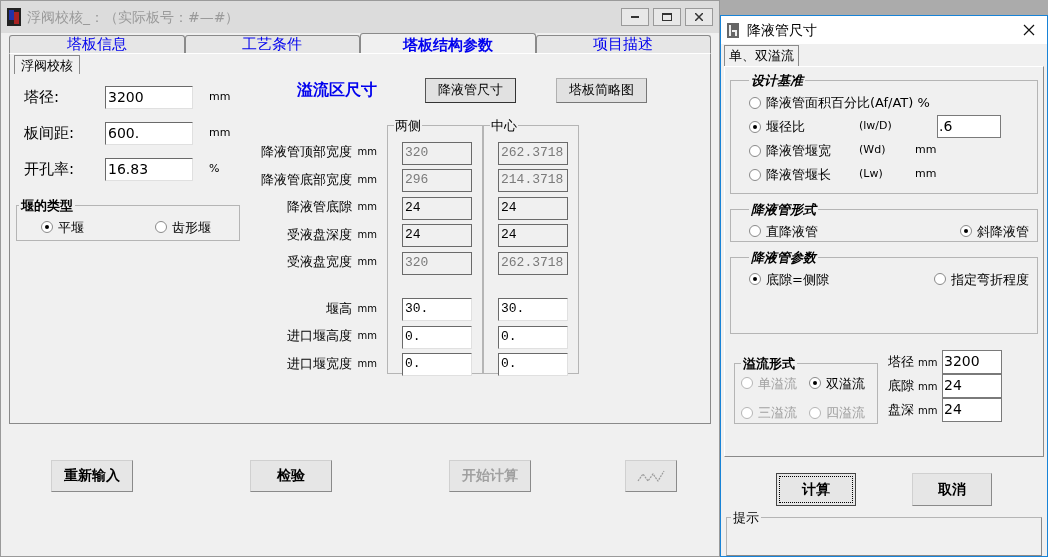 This screenshot has height=557, width=1048. I want to click on tab: 浮阀校核, so click(47, 64).